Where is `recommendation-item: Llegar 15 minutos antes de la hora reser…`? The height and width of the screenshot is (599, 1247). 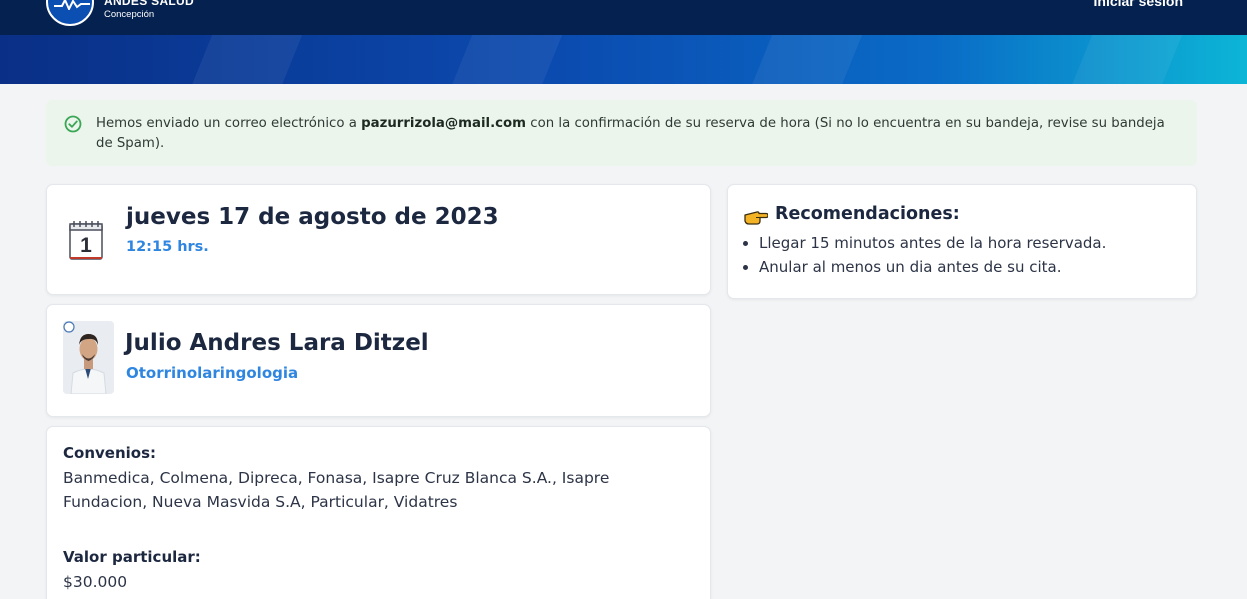
recommendation-item: Llegar 15 minutos antes de la hora reser… is located at coordinates (932, 243).